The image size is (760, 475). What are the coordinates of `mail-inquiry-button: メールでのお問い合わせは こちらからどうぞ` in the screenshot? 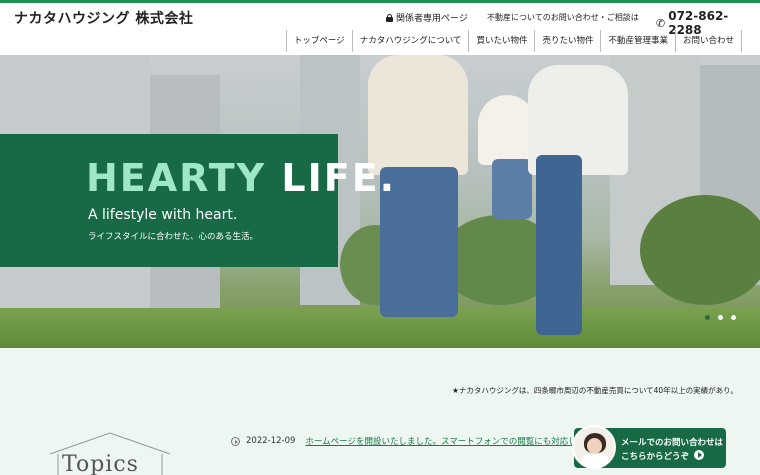 It's located at (649, 447).